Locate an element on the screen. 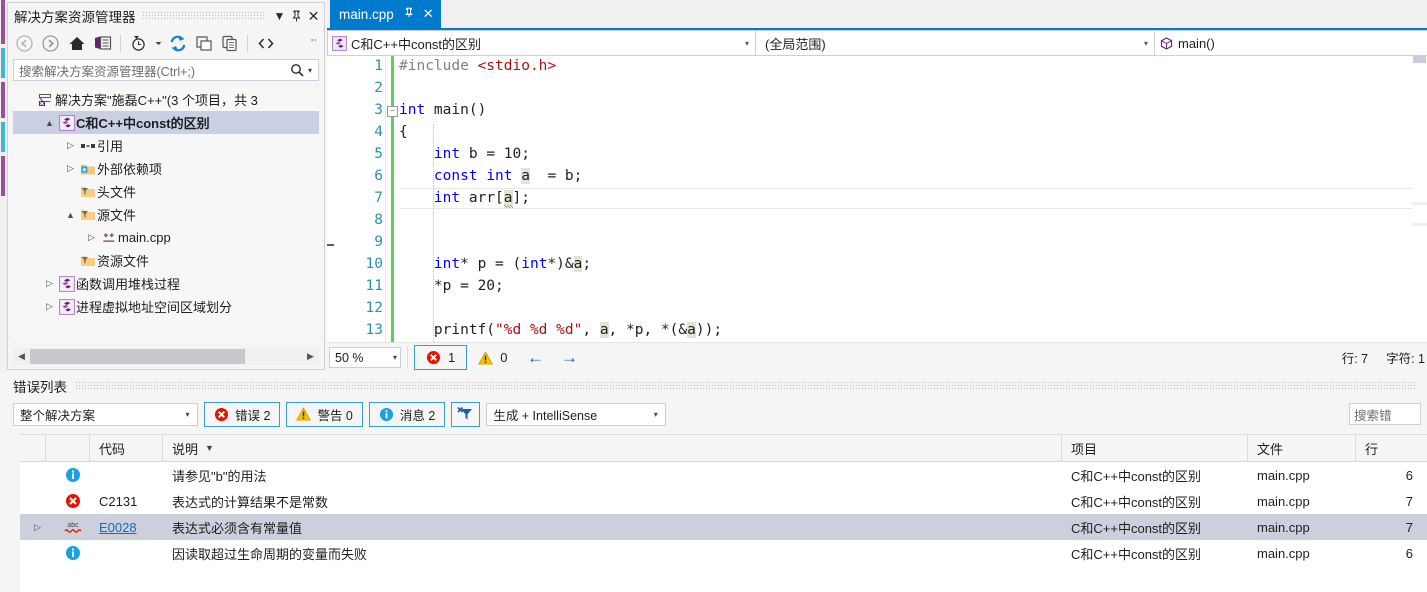 The image size is (1427, 592). pending-changes-chevron-down-icon is located at coordinates (158, 43).